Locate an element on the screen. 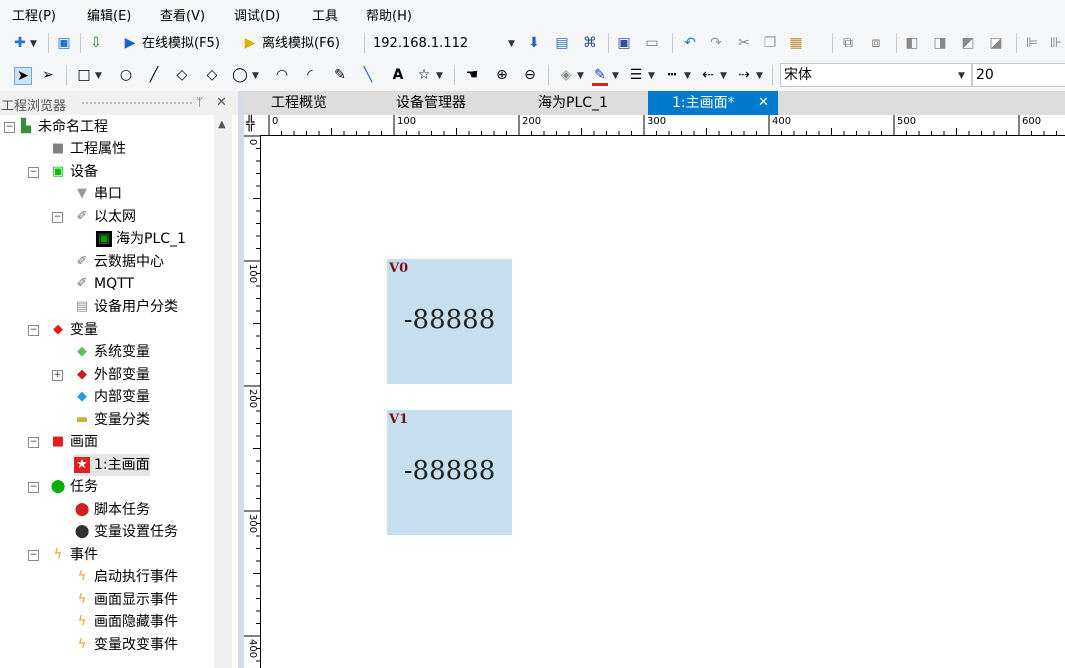 The height and width of the screenshot is (668, 1065). tree-item-user-category: ▤ 设备用户分类 is located at coordinates (126, 307).